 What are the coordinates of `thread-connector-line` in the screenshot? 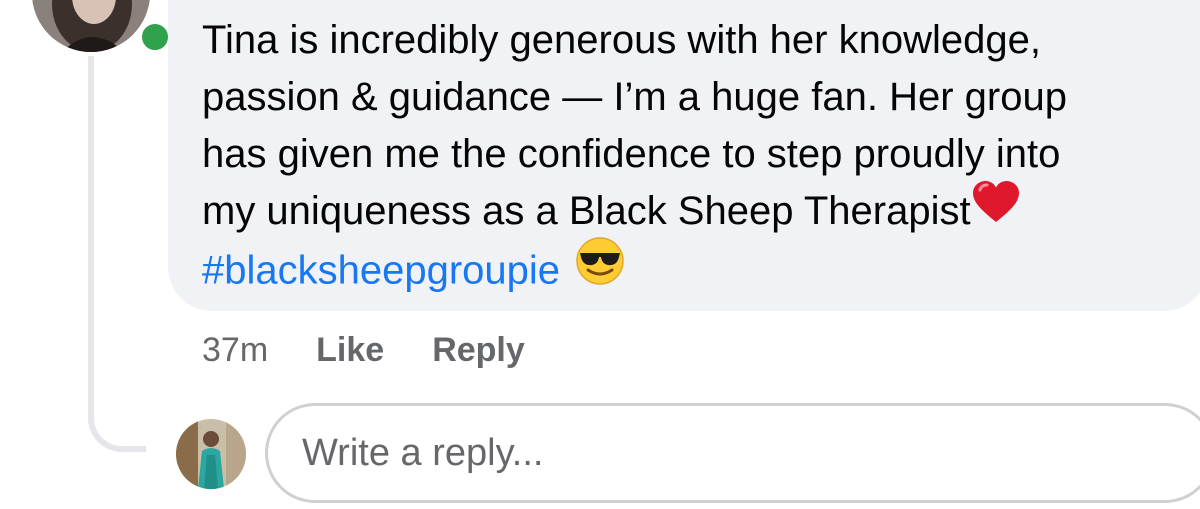 It's located at (117, 254).